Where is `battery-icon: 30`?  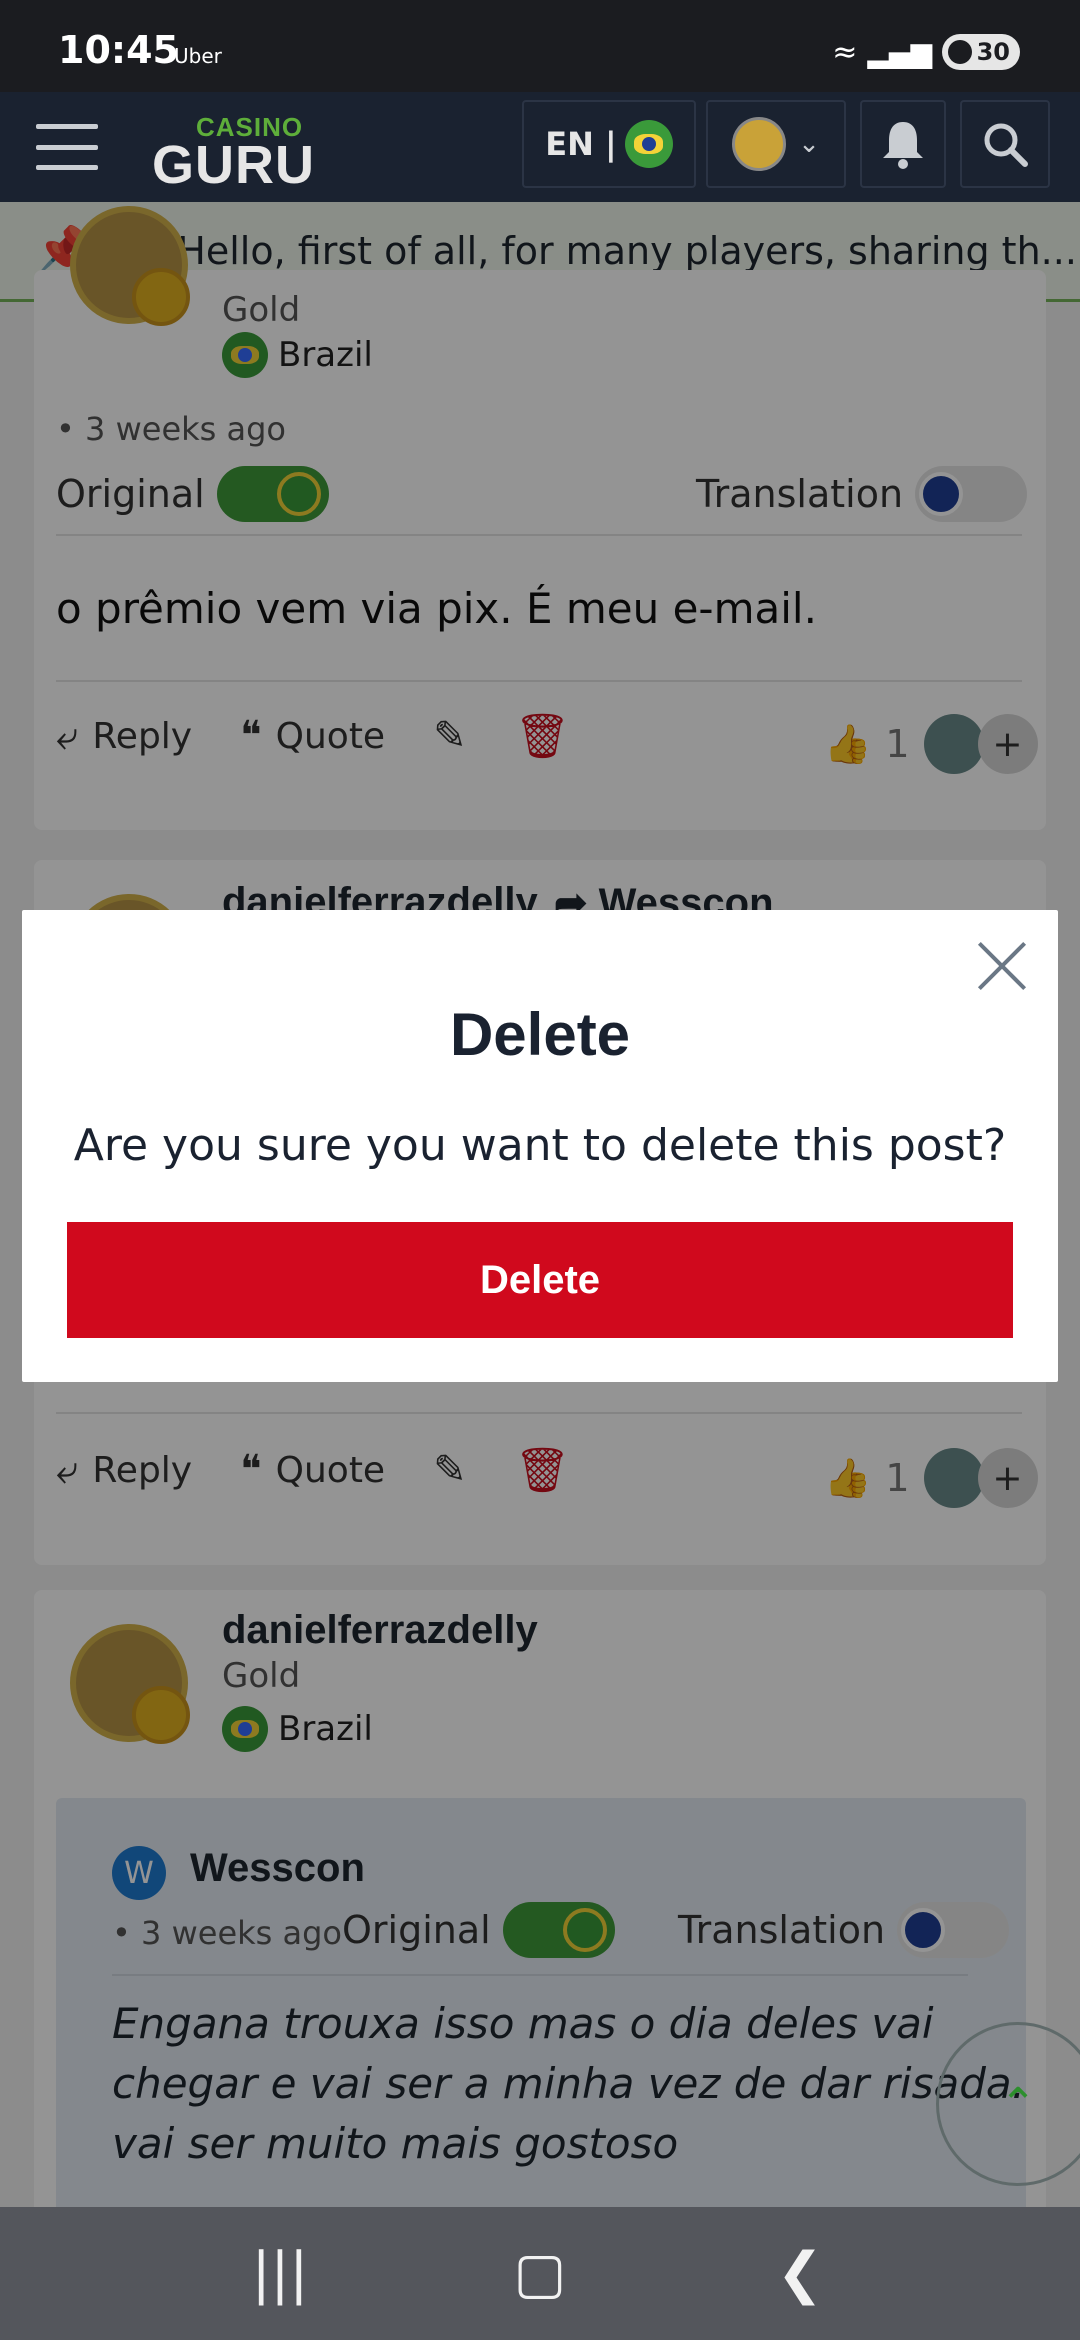
battery-icon: 30 is located at coordinates (981, 52).